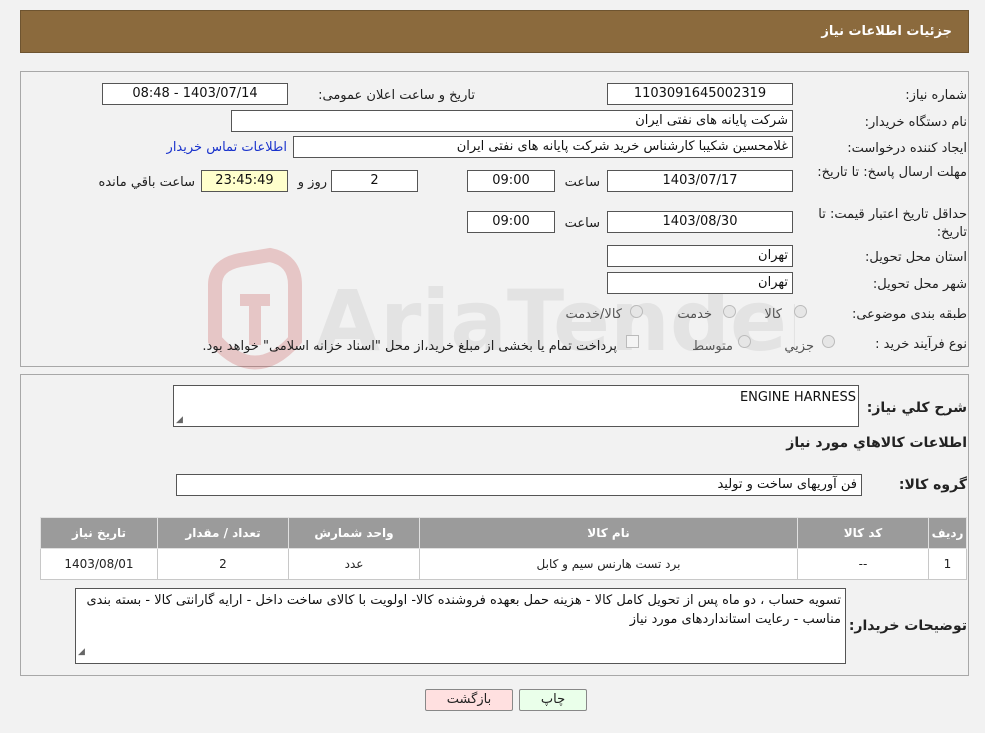 The width and height of the screenshot is (985, 733). What do you see at coordinates (608, 533) in the screenshot?
I see `col-name: نام کالا` at bounding box center [608, 533].